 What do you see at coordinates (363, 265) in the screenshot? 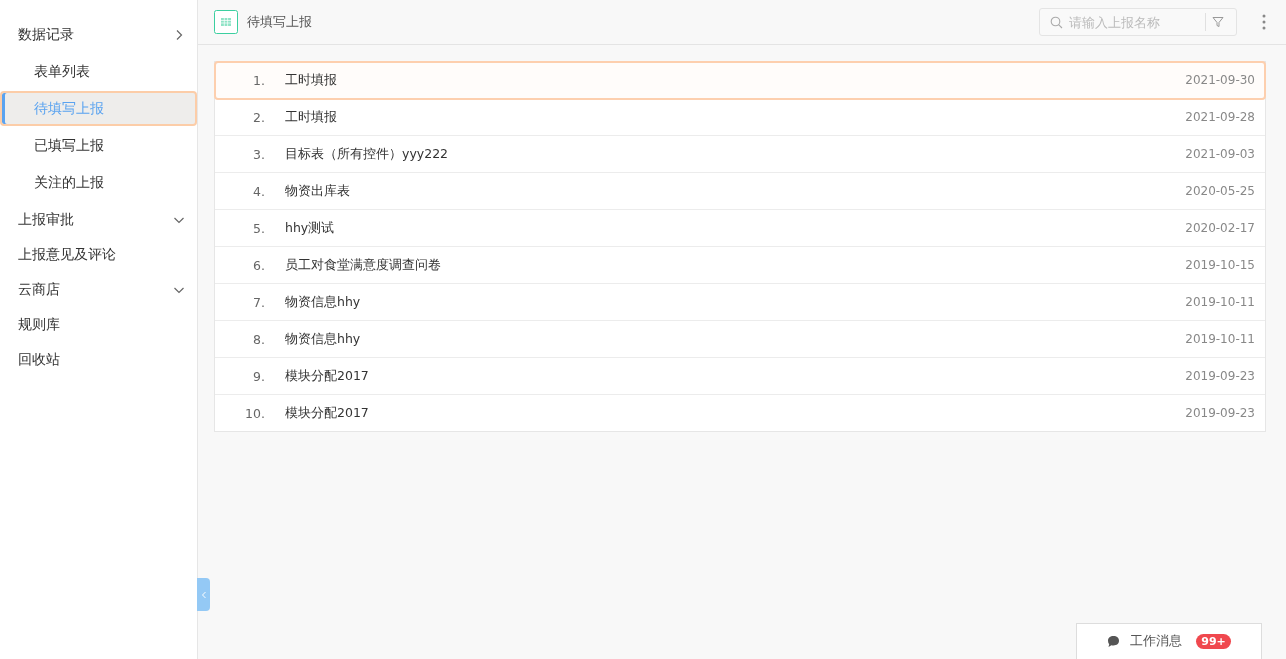
I see `report-name: 员工对食堂满意度调查问卷` at bounding box center [363, 265].